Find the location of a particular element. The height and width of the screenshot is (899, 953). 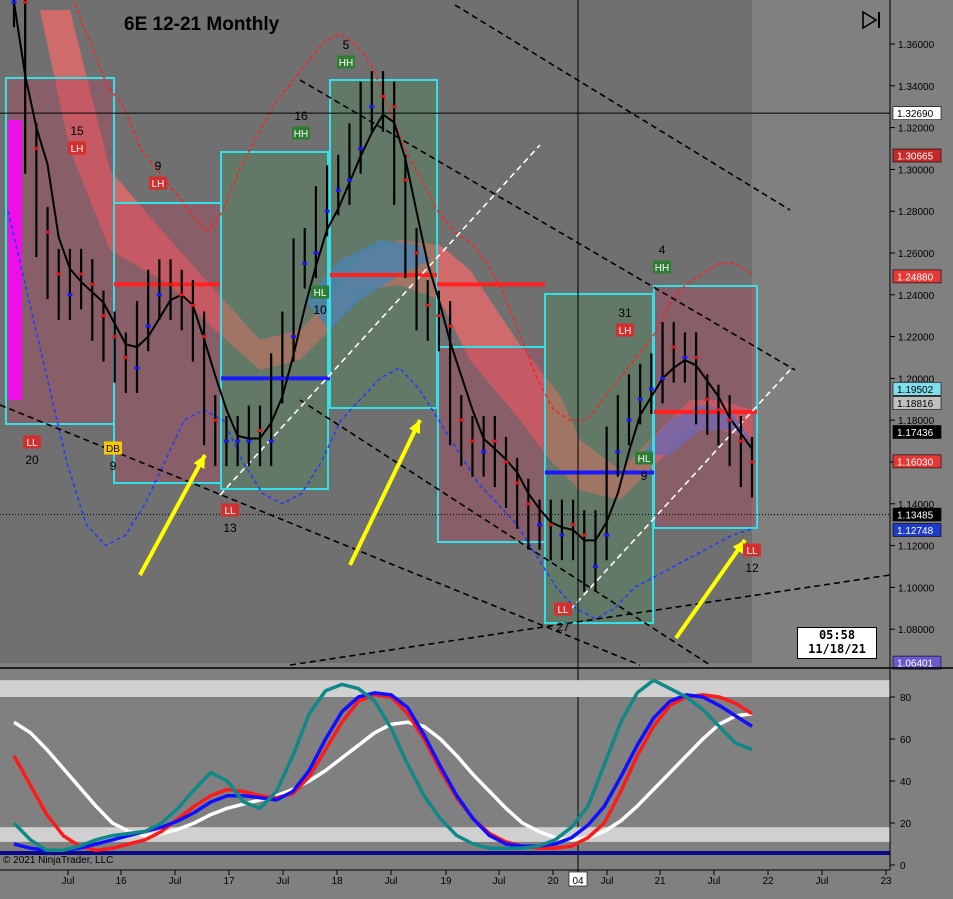

swing-count: 20 is located at coordinates (32, 460).